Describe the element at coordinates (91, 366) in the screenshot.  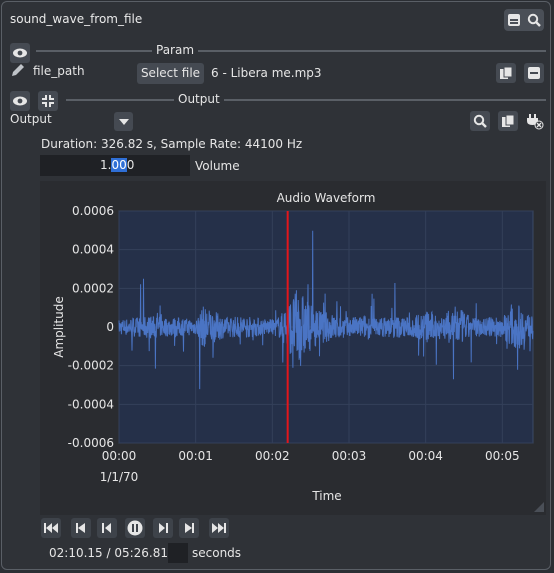
I see `y-tick-label: -0.0002` at that location.